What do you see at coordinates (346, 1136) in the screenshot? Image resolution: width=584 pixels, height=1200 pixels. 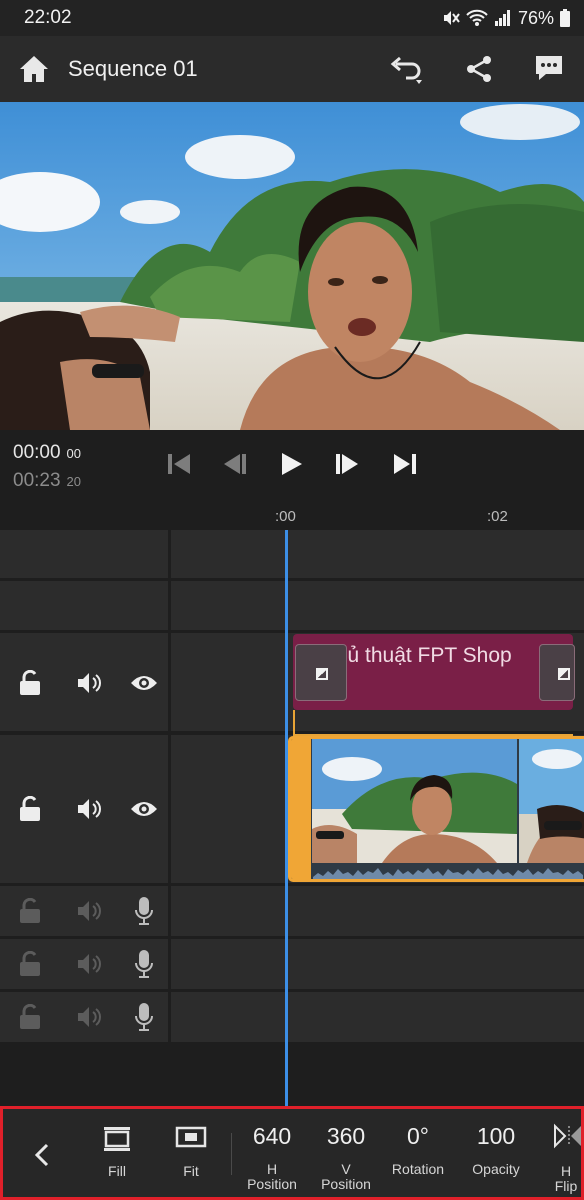 I see `v-position-value: 360` at bounding box center [346, 1136].